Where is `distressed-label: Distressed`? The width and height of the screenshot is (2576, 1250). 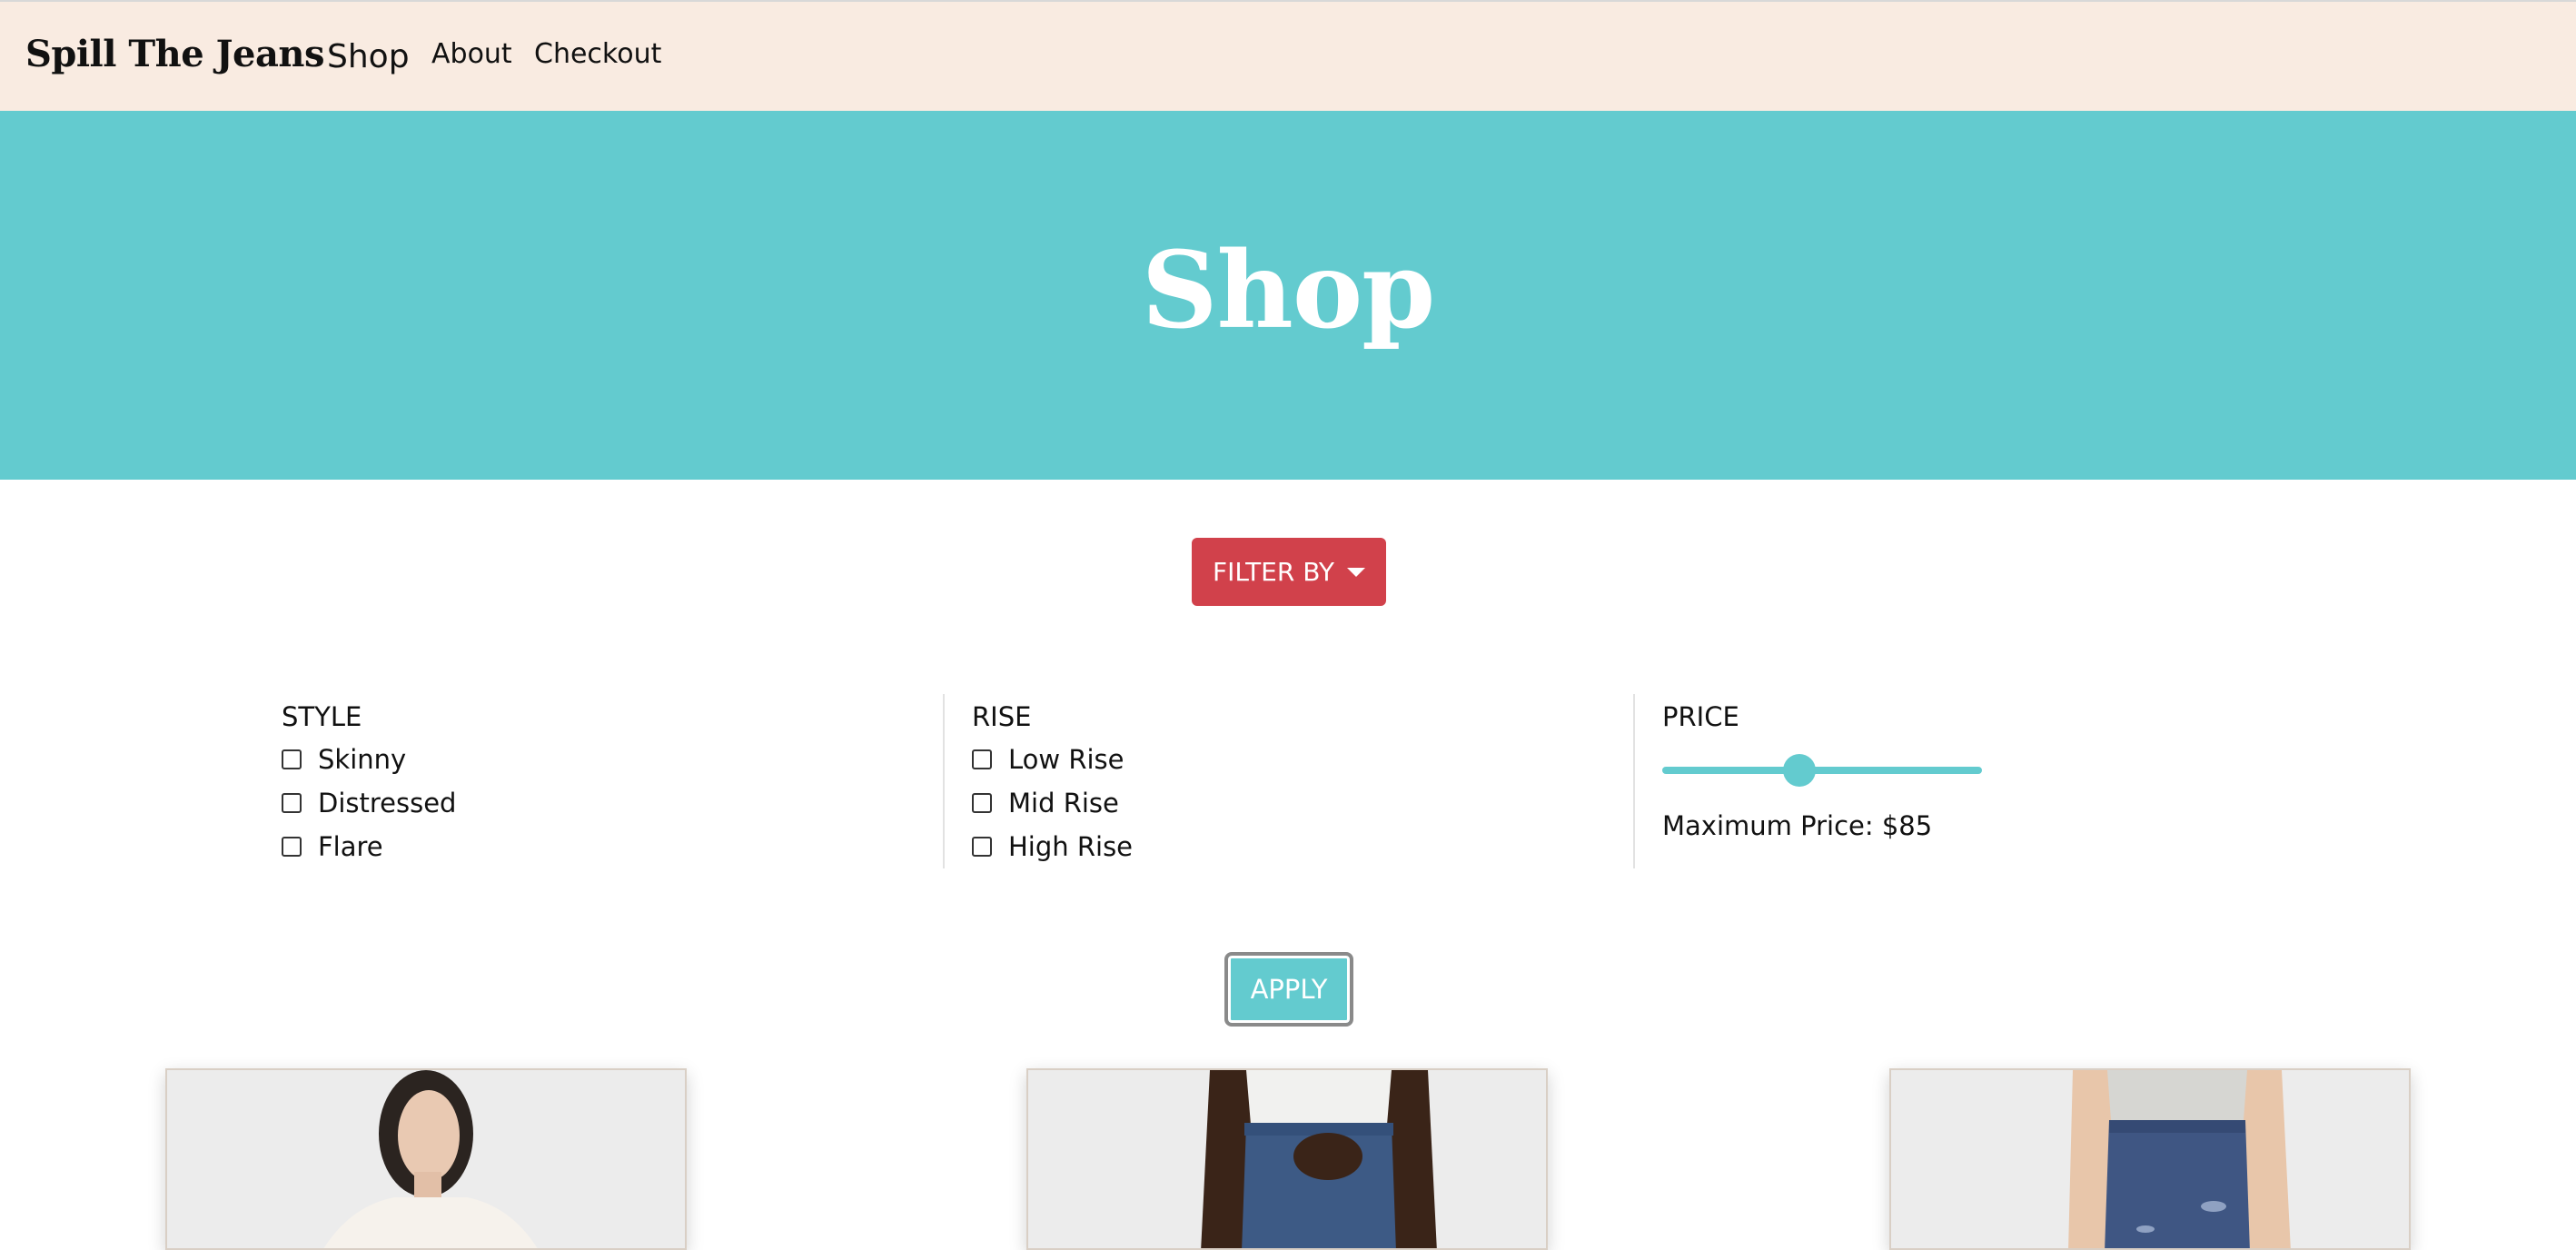 distressed-label: Distressed is located at coordinates (387, 803).